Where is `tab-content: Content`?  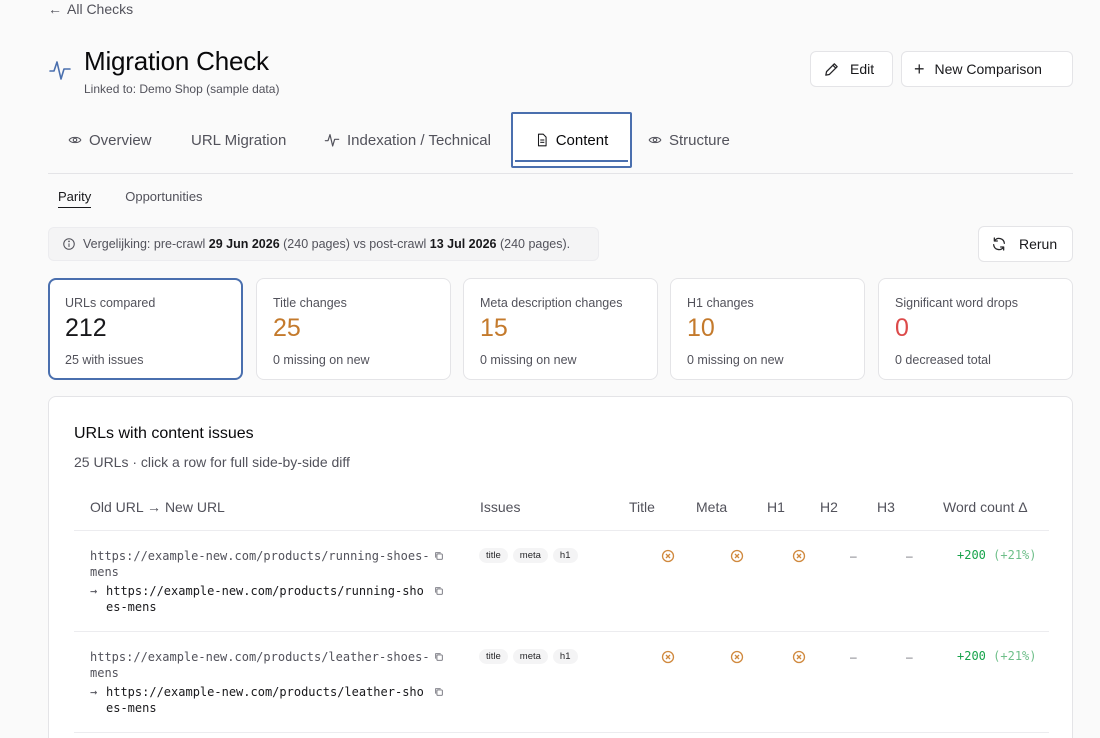
tab-content: Content is located at coordinates (571, 140).